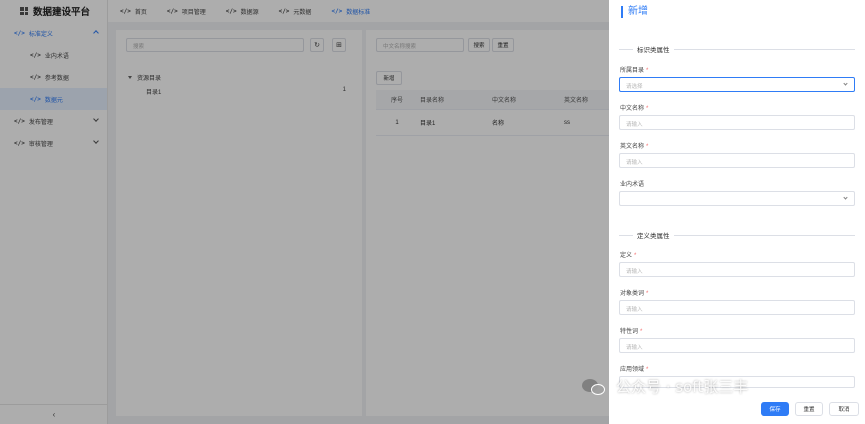 This screenshot has height=424, width=865. What do you see at coordinates (634, 12) in the screenshot?
I see `drawer-title: 新增` at bounding box center [634, 12].